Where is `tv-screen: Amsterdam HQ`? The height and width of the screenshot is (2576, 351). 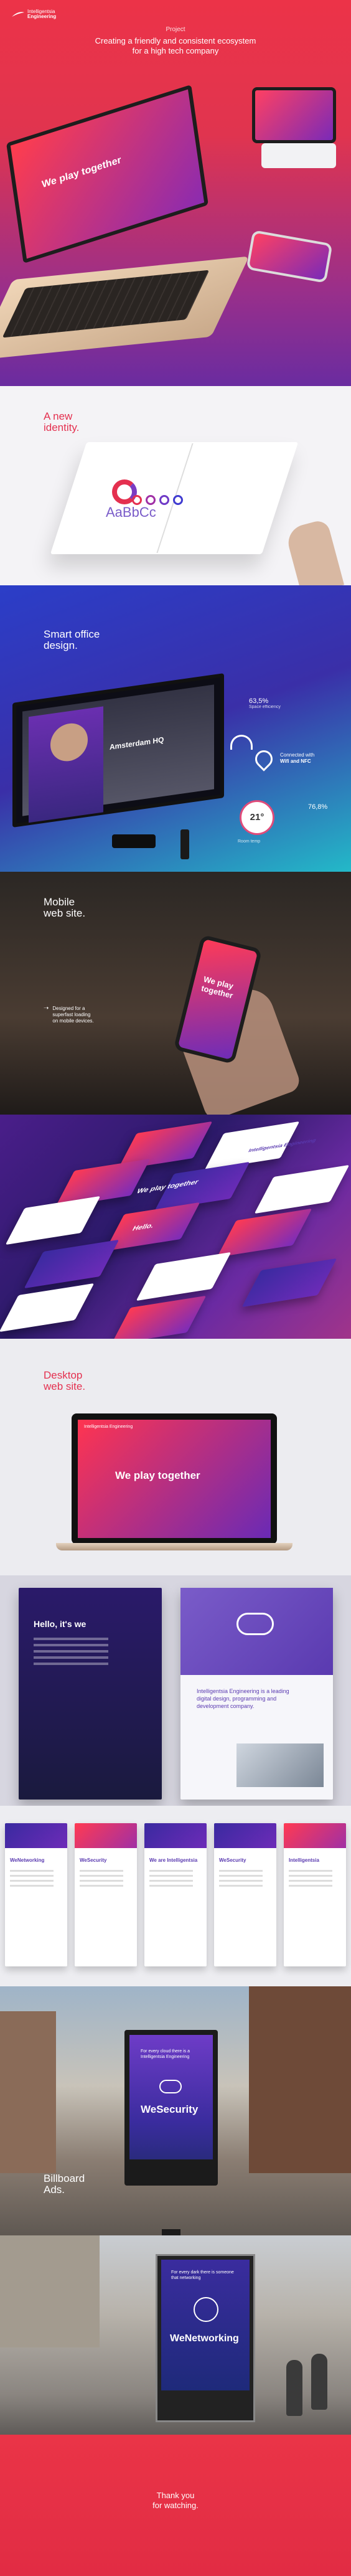
tv-screen: Amsterdam HQ is located at coordinates (118, 753).